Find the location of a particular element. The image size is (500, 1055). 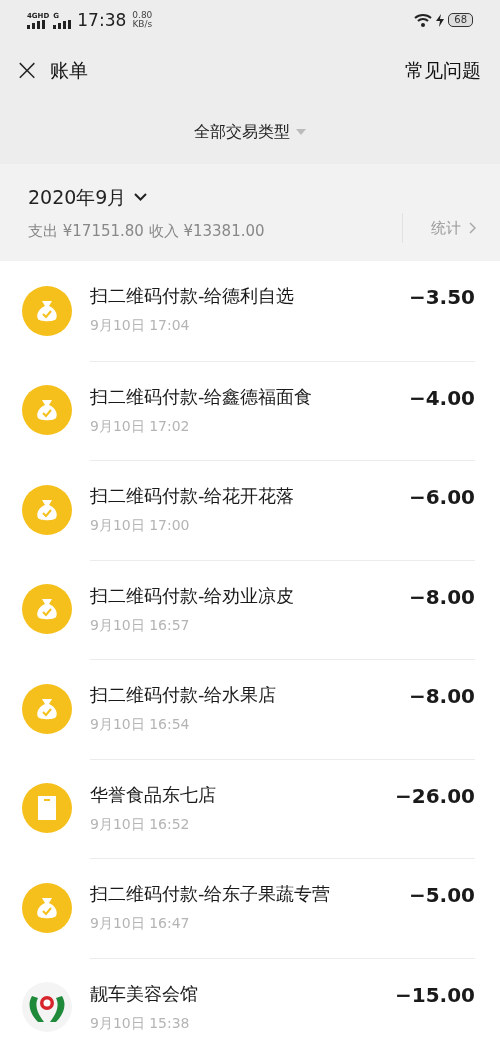

transaction-title: 扫二维码付款-给花开花落 is located at coordinates (192, 496).